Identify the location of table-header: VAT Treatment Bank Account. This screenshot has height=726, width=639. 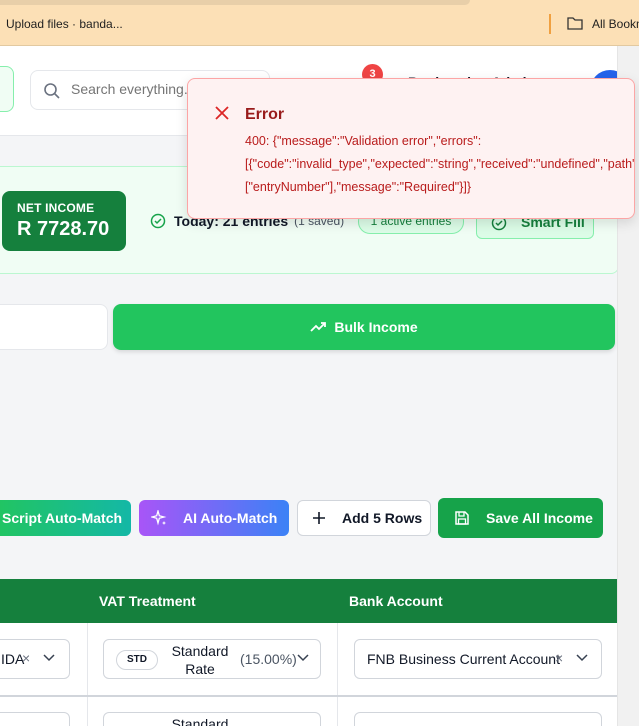
(308, 601).